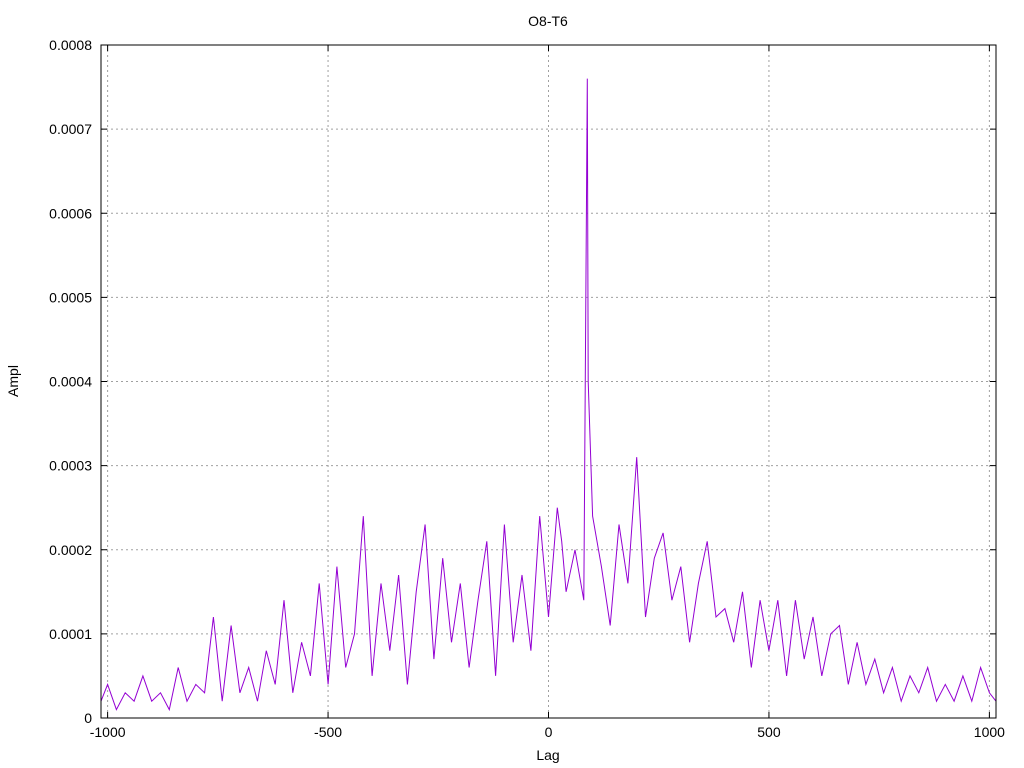  I want to click on y-tick-label: 0, so click(88, 718).